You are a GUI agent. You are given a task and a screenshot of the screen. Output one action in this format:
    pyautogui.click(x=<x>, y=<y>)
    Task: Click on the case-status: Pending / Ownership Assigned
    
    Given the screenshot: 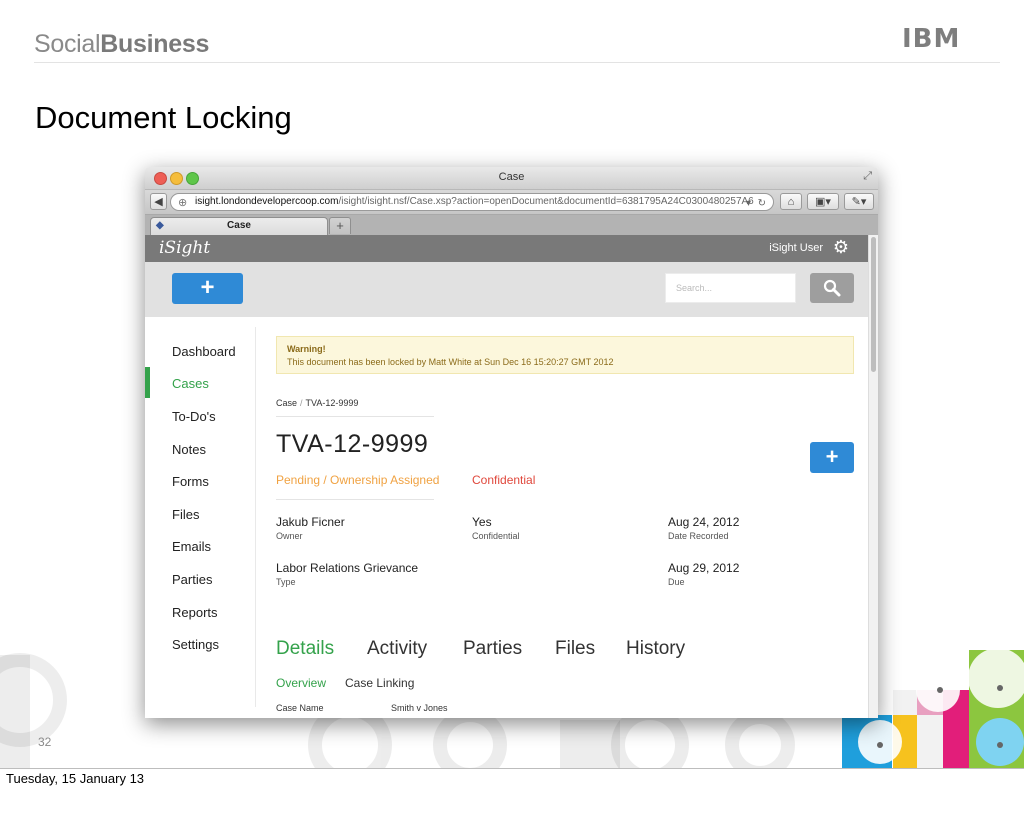 What is the action you would take?
    pyautogui.click(x=358, y=480)
    